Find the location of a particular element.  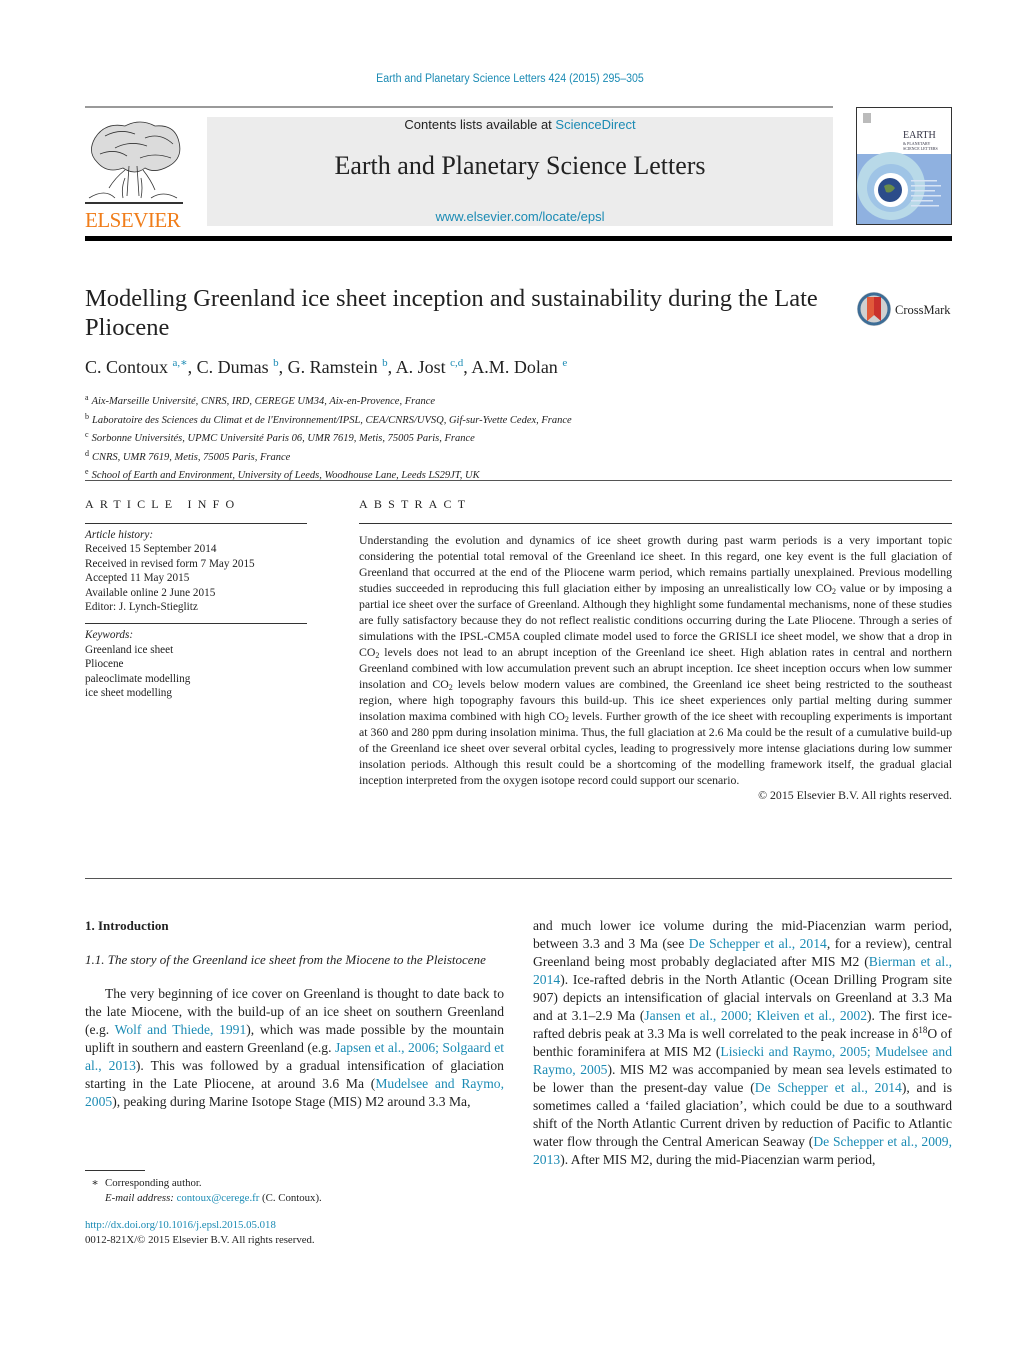

header-thick-rule is located at coordinates (518, 238).